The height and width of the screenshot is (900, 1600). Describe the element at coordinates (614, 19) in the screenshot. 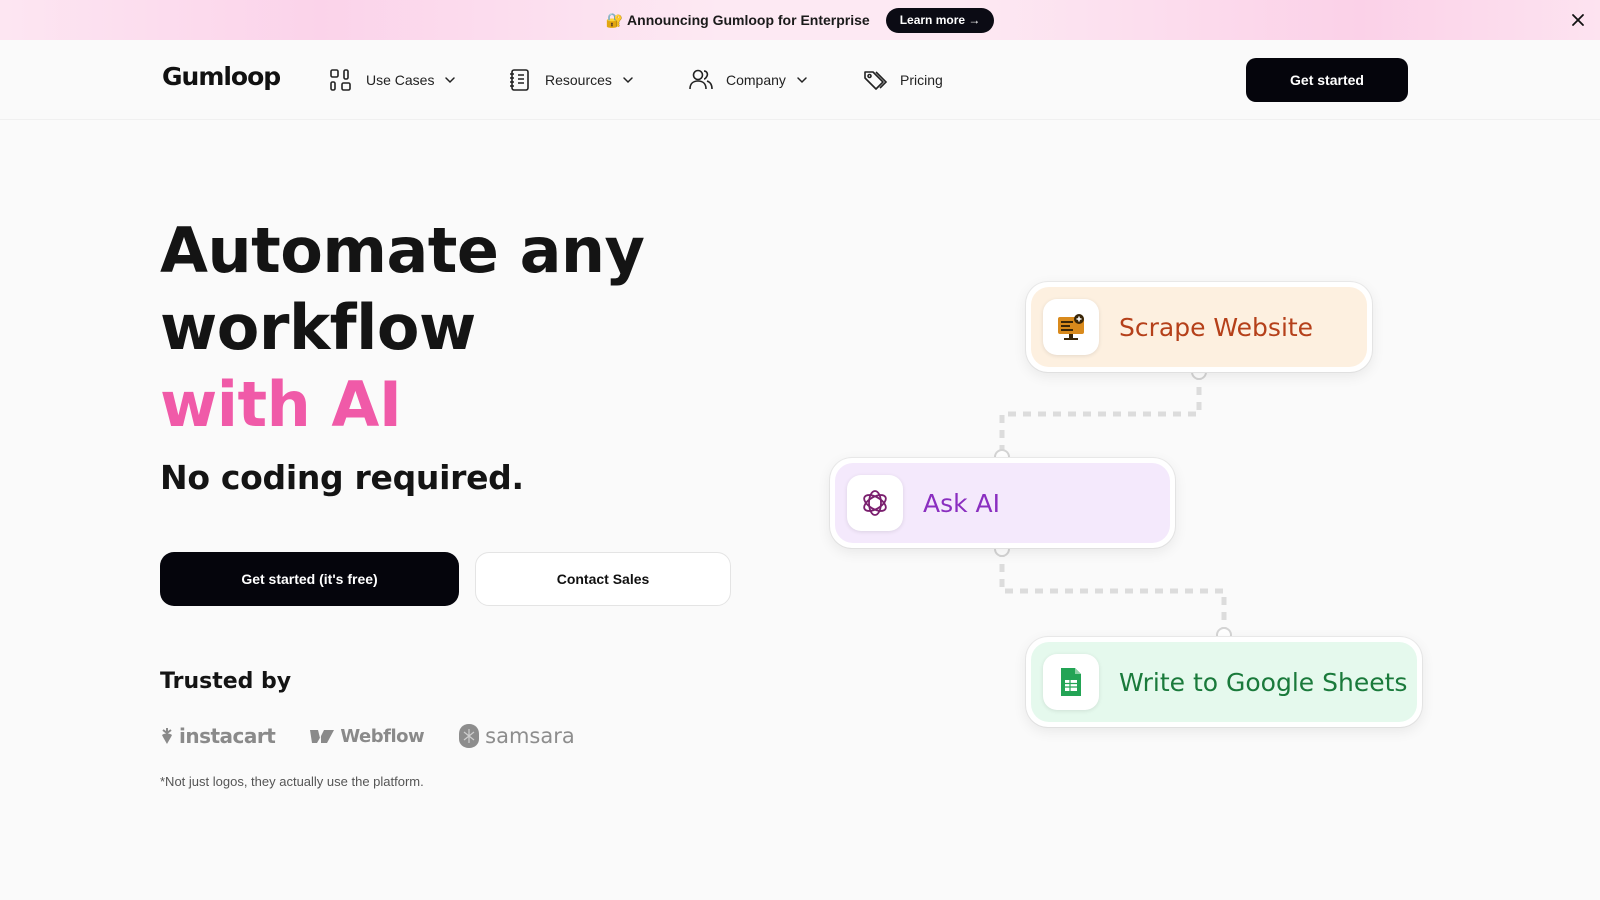

I see `lock-emoji-icon: 🔐` at that location.